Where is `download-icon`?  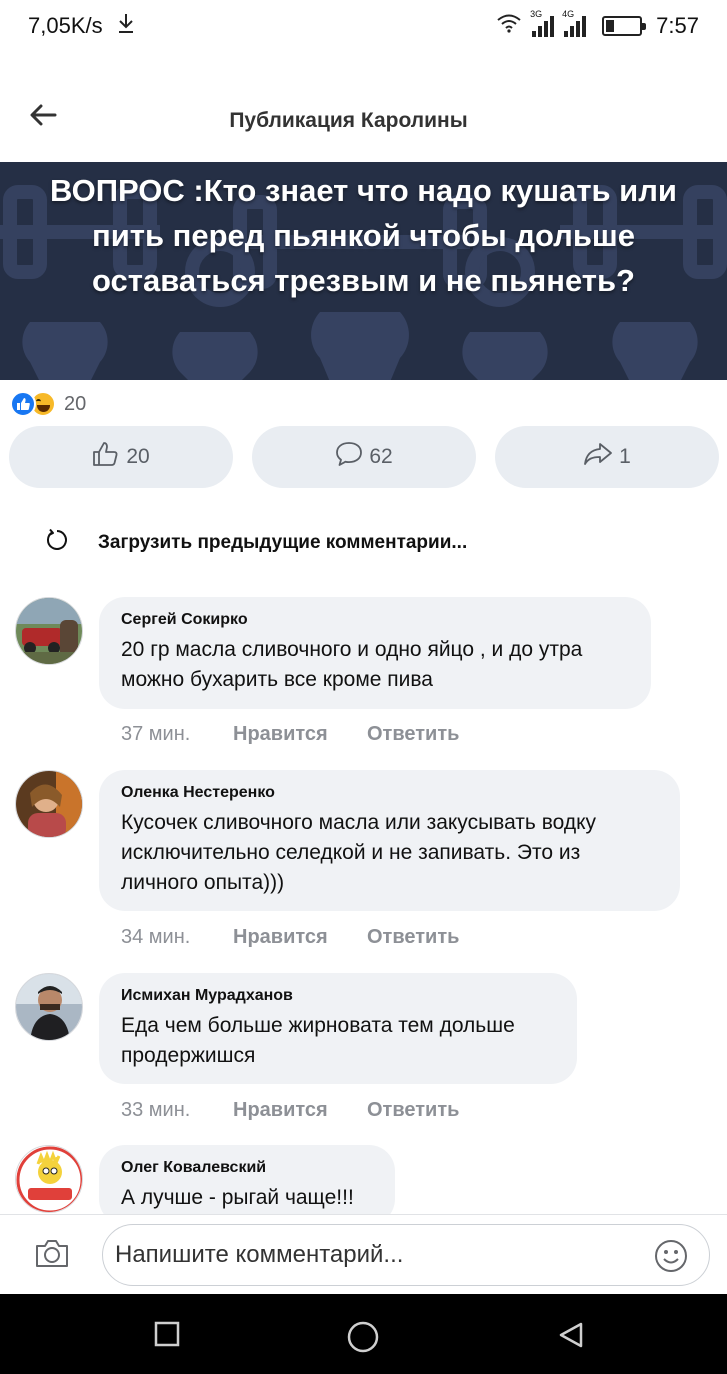
download-icon is located at coordinates (126, 26).